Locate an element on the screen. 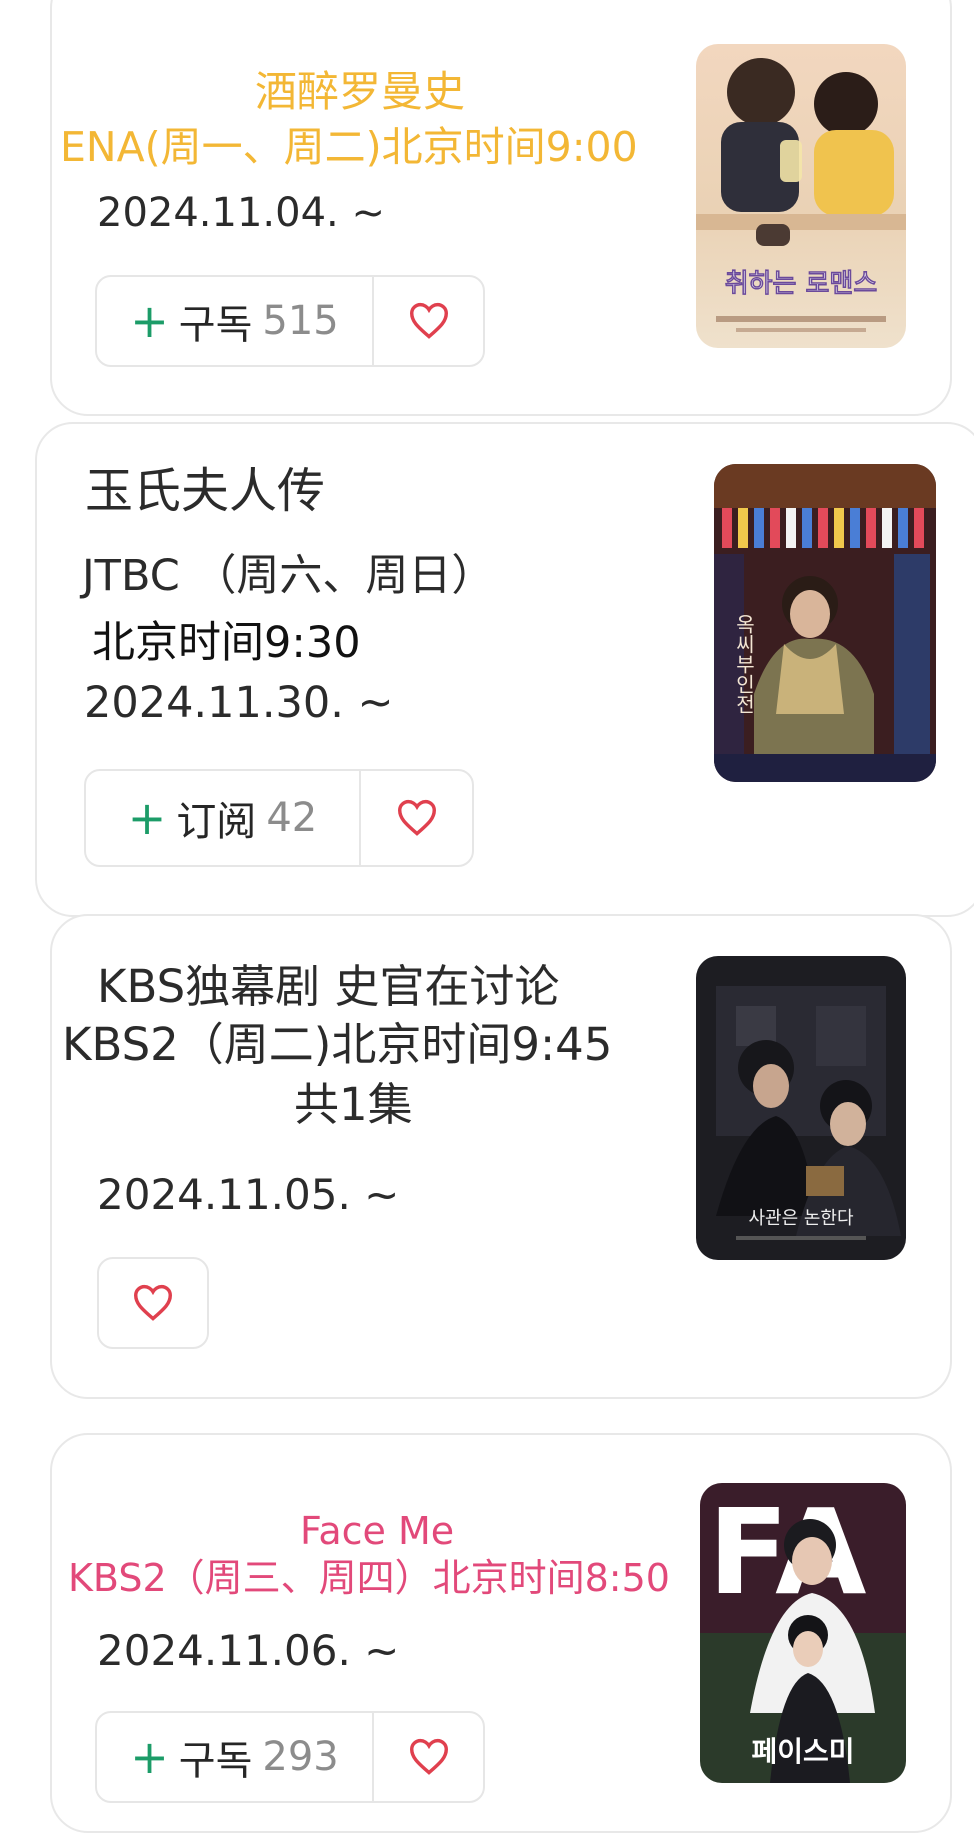  broadcast-info: KBS2（周二)北京时间9:45 is located at coordinates (337, 1044).